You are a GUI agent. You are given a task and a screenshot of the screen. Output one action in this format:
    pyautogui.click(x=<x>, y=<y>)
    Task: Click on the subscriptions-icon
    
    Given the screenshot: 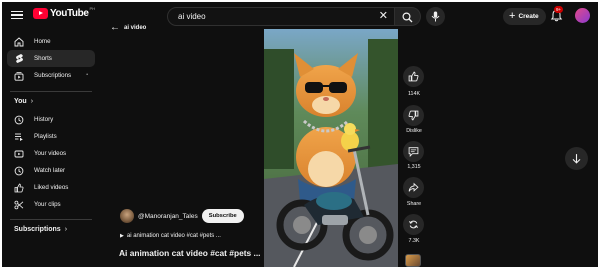 What is the action you would take?
    pyautogui.click(x=19, y=76)
    